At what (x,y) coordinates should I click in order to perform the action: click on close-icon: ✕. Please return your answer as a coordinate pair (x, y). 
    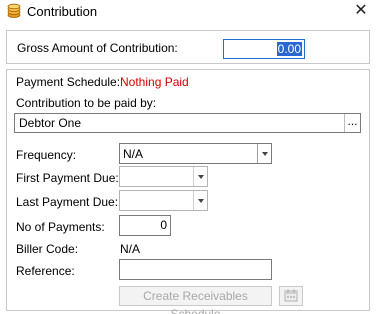
    Looking at the image, I should click on (361, 10).